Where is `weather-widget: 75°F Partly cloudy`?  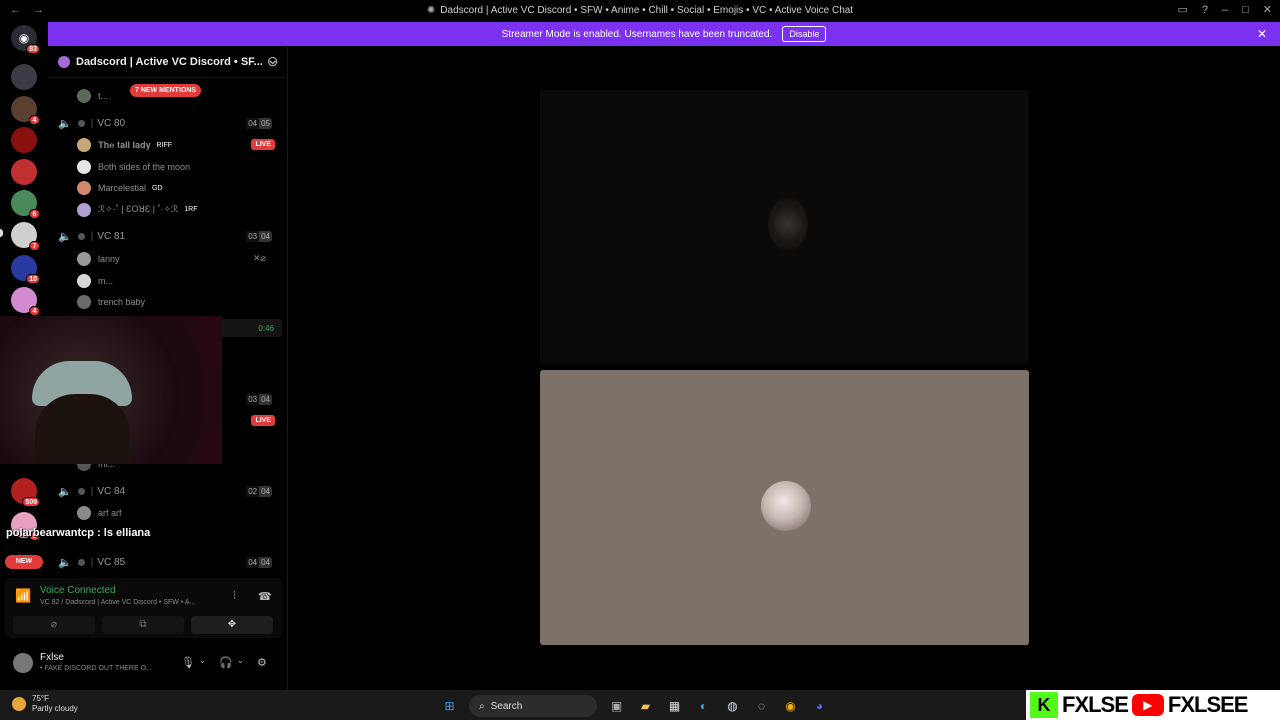
weather-widget: 75°F Partly cloudy is located at coordinates (45, 704).